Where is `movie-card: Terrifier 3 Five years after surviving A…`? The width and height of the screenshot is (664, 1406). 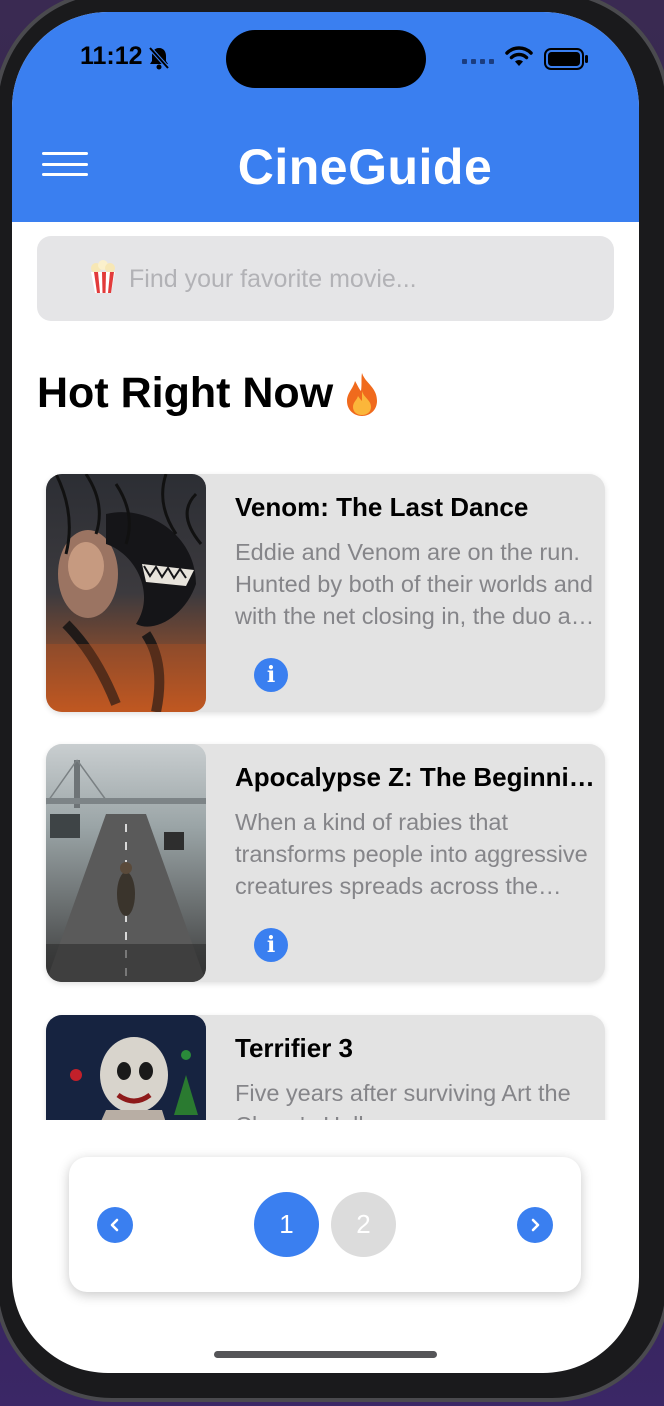 movie-card: Terrifier 3 Five years after surviving A… is located at coordinates (325, 1067).